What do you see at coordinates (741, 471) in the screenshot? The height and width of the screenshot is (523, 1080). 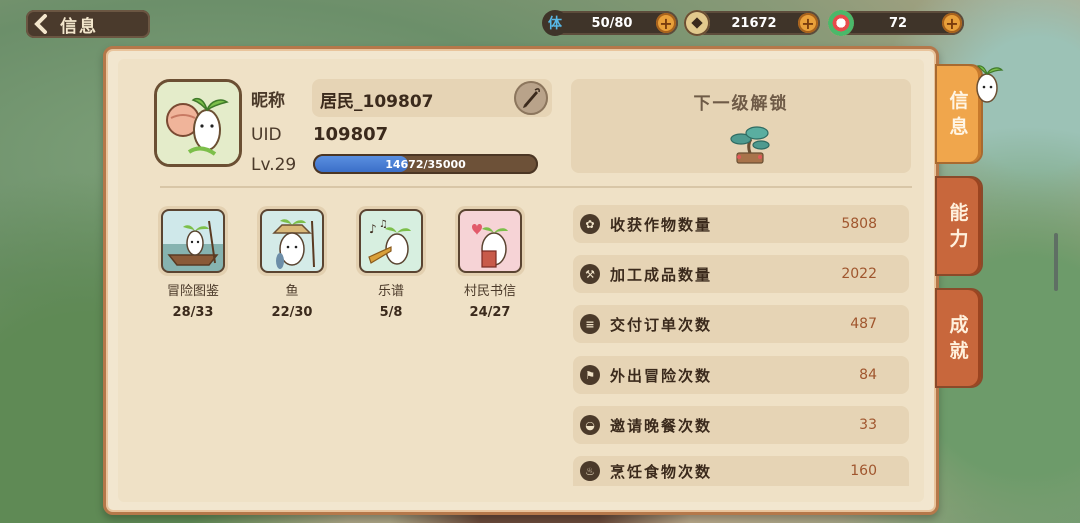 I see `stat-cooking: ♨ 烹饪食物次数 160` at bounding box center [741, 471].